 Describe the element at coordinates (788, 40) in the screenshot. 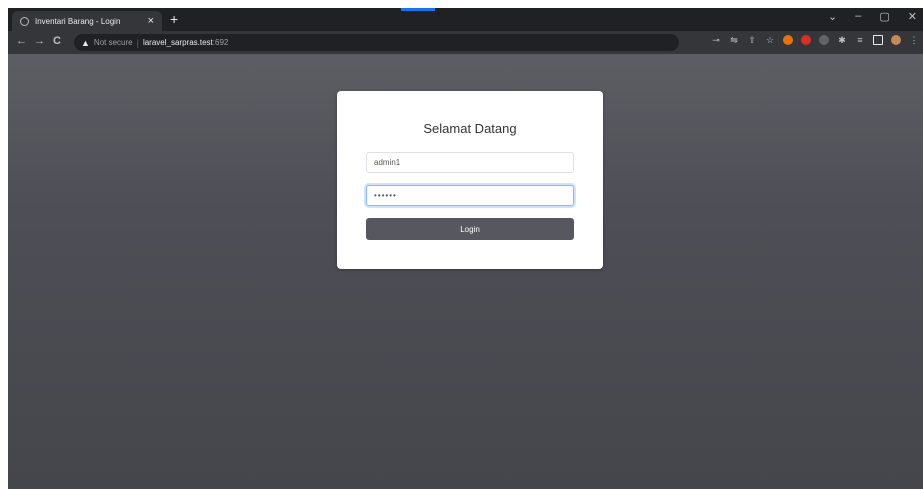

I see `extension-red-icon` at that location.